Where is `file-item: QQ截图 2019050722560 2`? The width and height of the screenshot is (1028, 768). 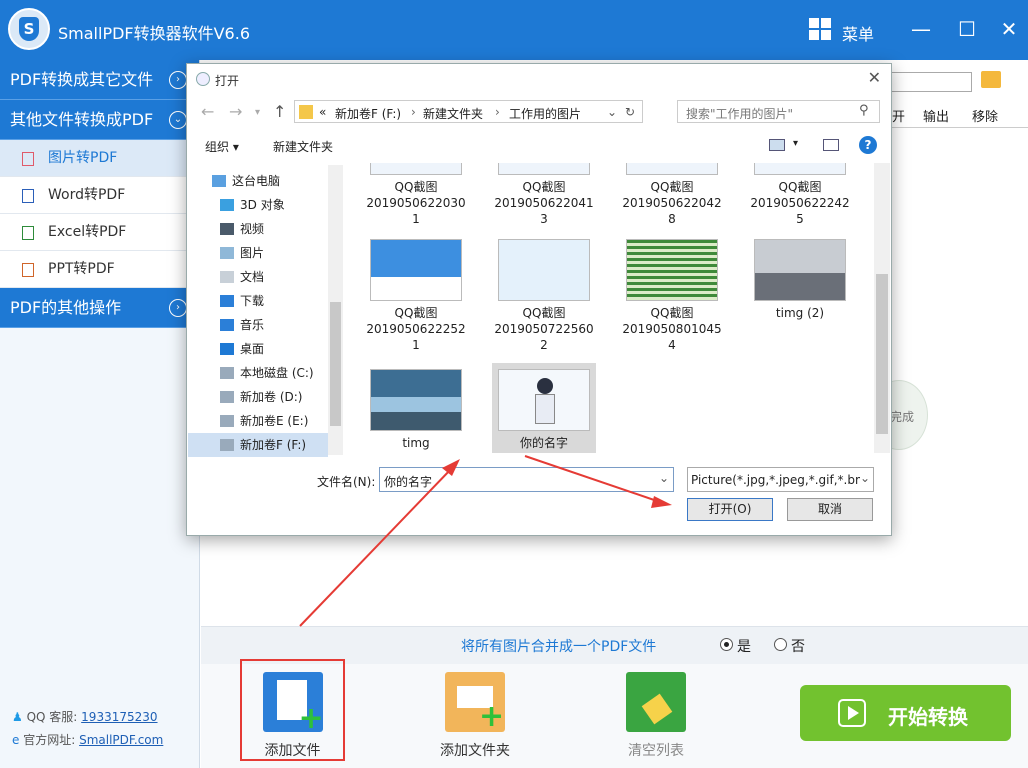 file-item: QQ截图 2019050722560 2 is located at coordinates (544, 296).